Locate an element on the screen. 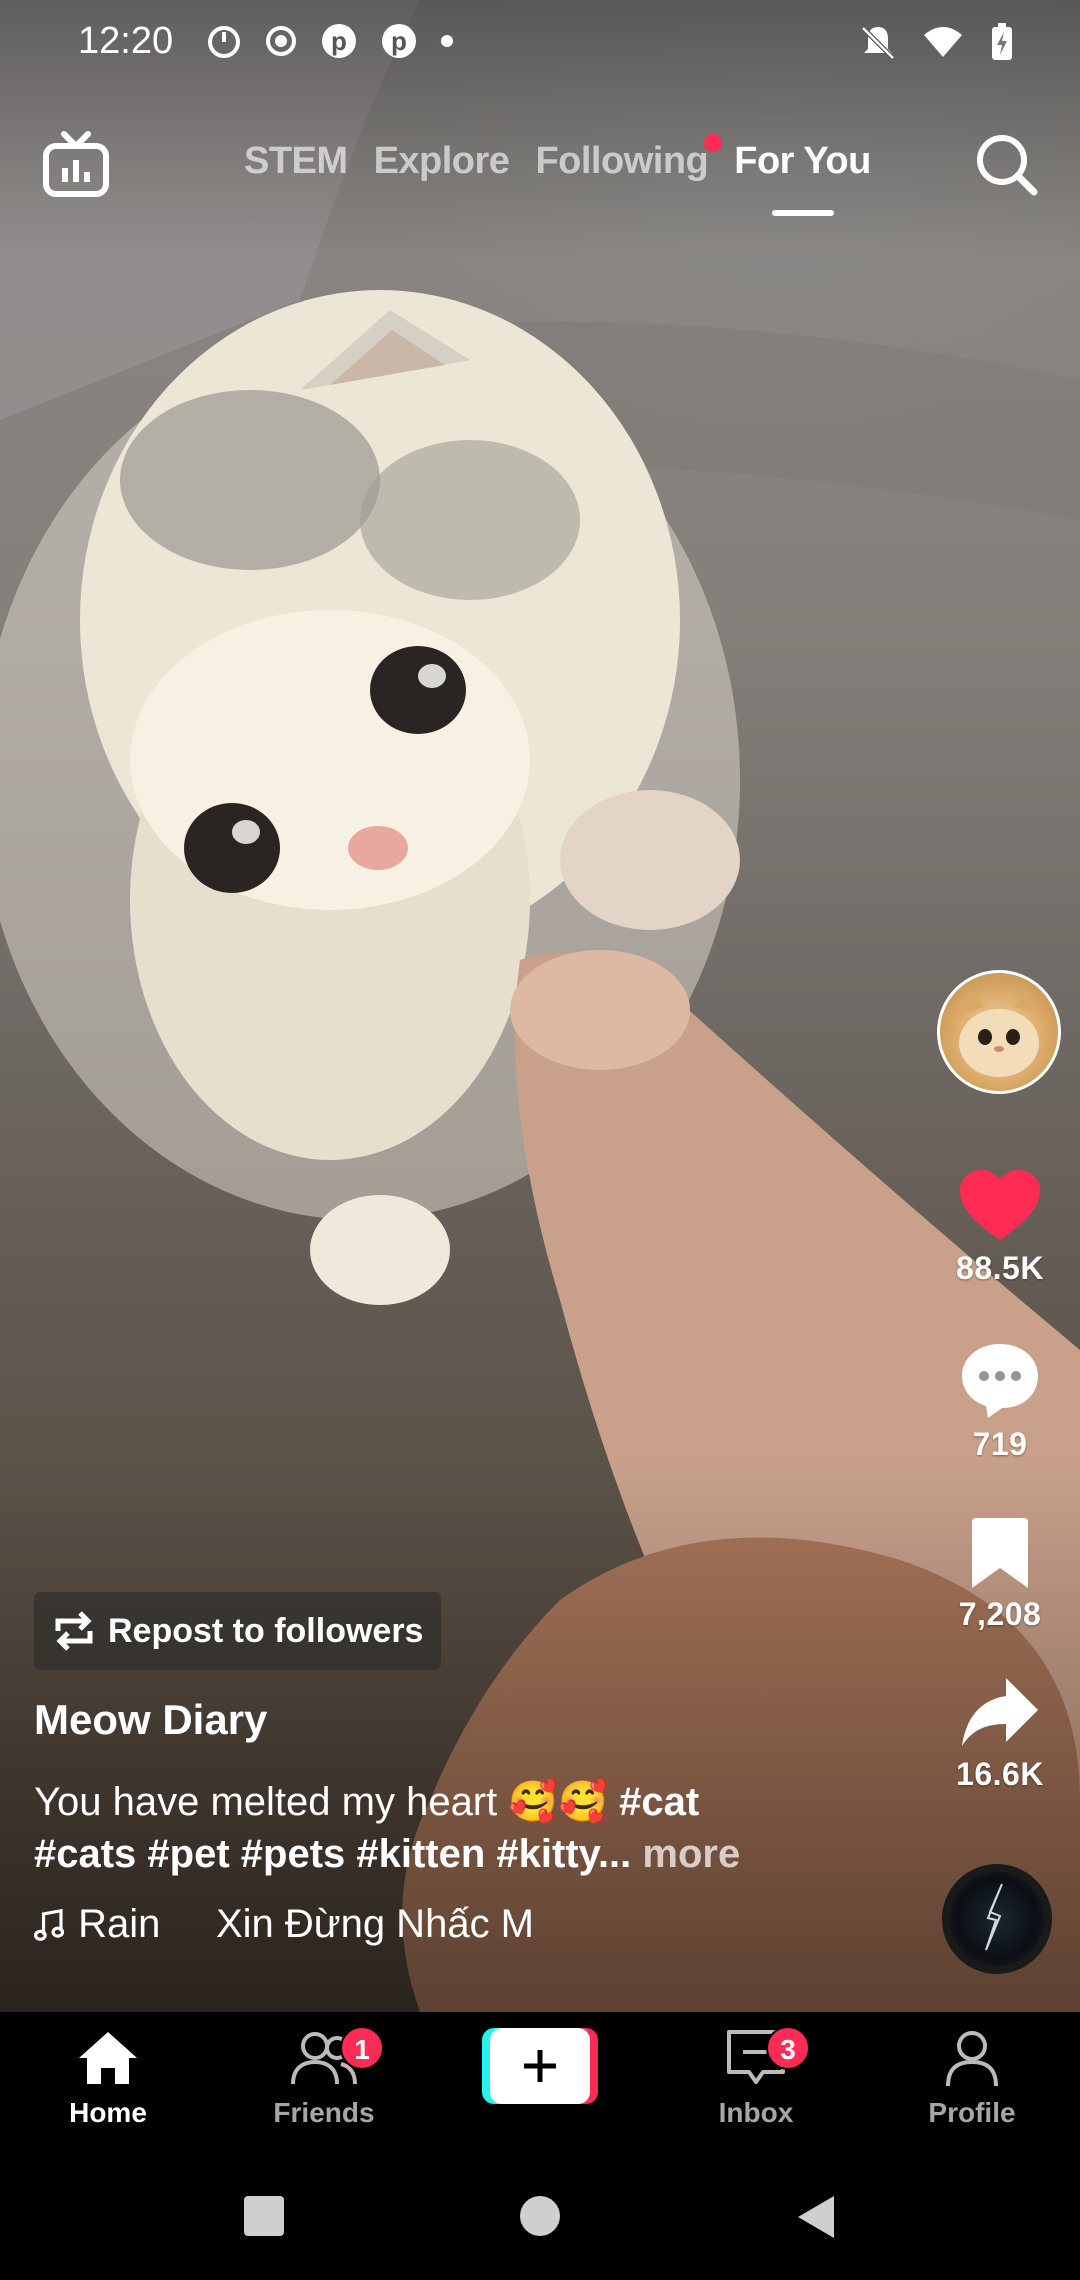 The image size is (1080, 2280). create-button is located at coordinates (540, 2066).